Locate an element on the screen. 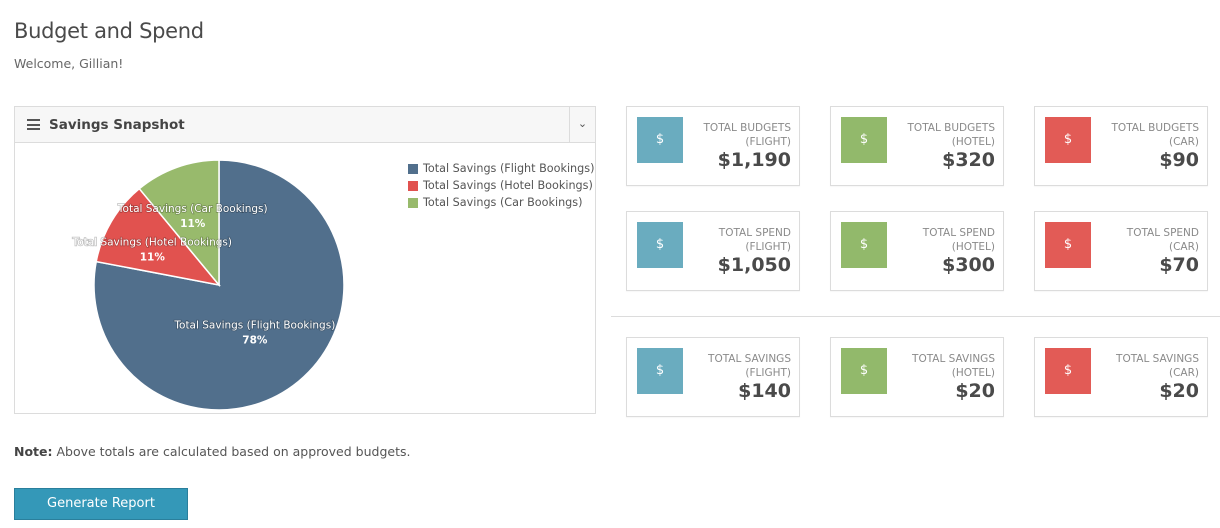 The image size is (1220, 528). card-total-spend-flight: $ TOTAL SPEND (FLIGHT) $1,050 is located at coordinates (713, 251).